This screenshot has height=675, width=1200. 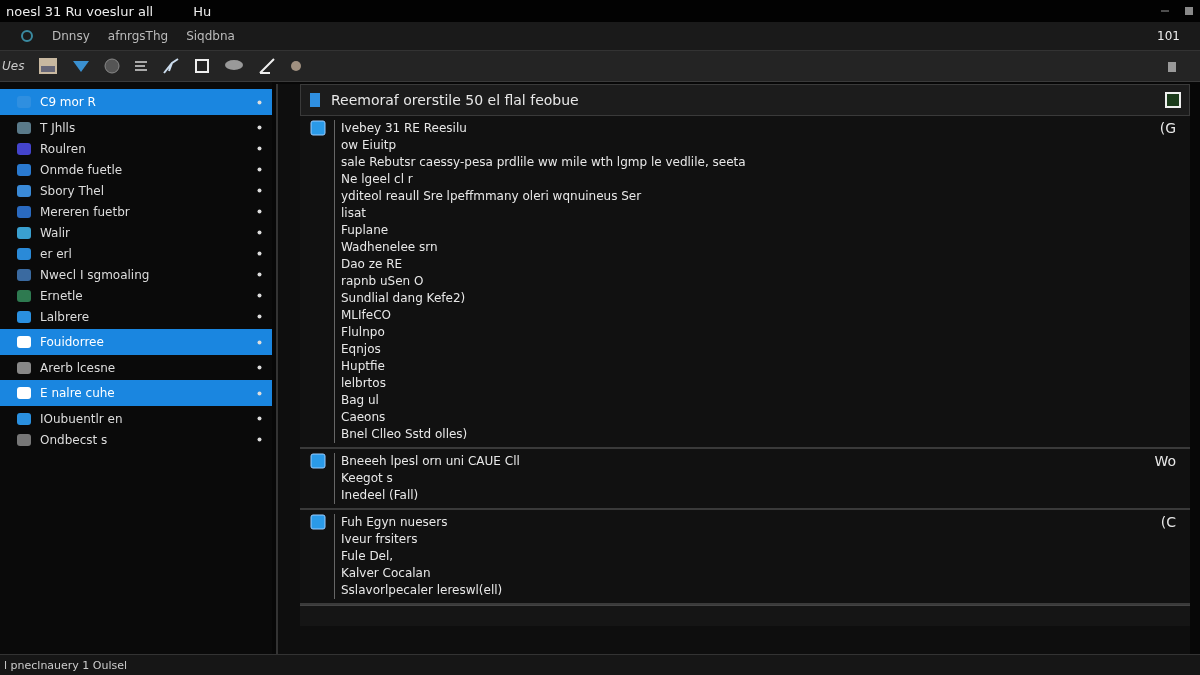 I want to click on sidebar-item: IOubuentlr en, so click(x=136, y=418).